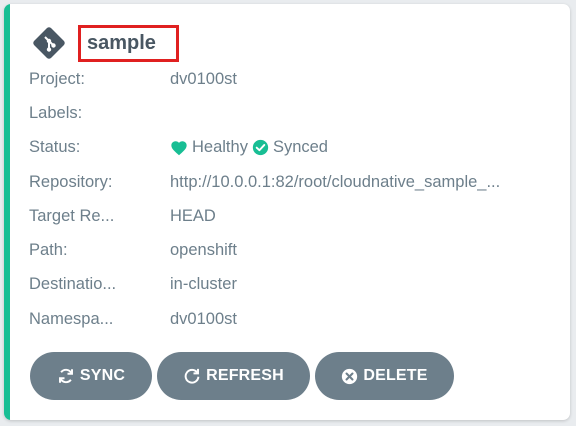 The height and width of the screenshot is (426, 576). Describe the element at coordinates (57, 78) in the screenshot. I see `project-label: Project:` at that location.